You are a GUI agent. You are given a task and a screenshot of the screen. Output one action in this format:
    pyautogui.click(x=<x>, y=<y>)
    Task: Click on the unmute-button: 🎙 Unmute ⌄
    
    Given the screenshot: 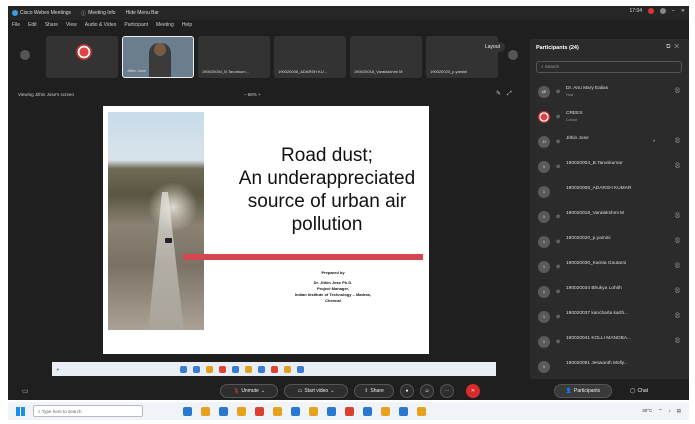 What is the action you would take?
    pyautogui.click(x=249, y=391)
    